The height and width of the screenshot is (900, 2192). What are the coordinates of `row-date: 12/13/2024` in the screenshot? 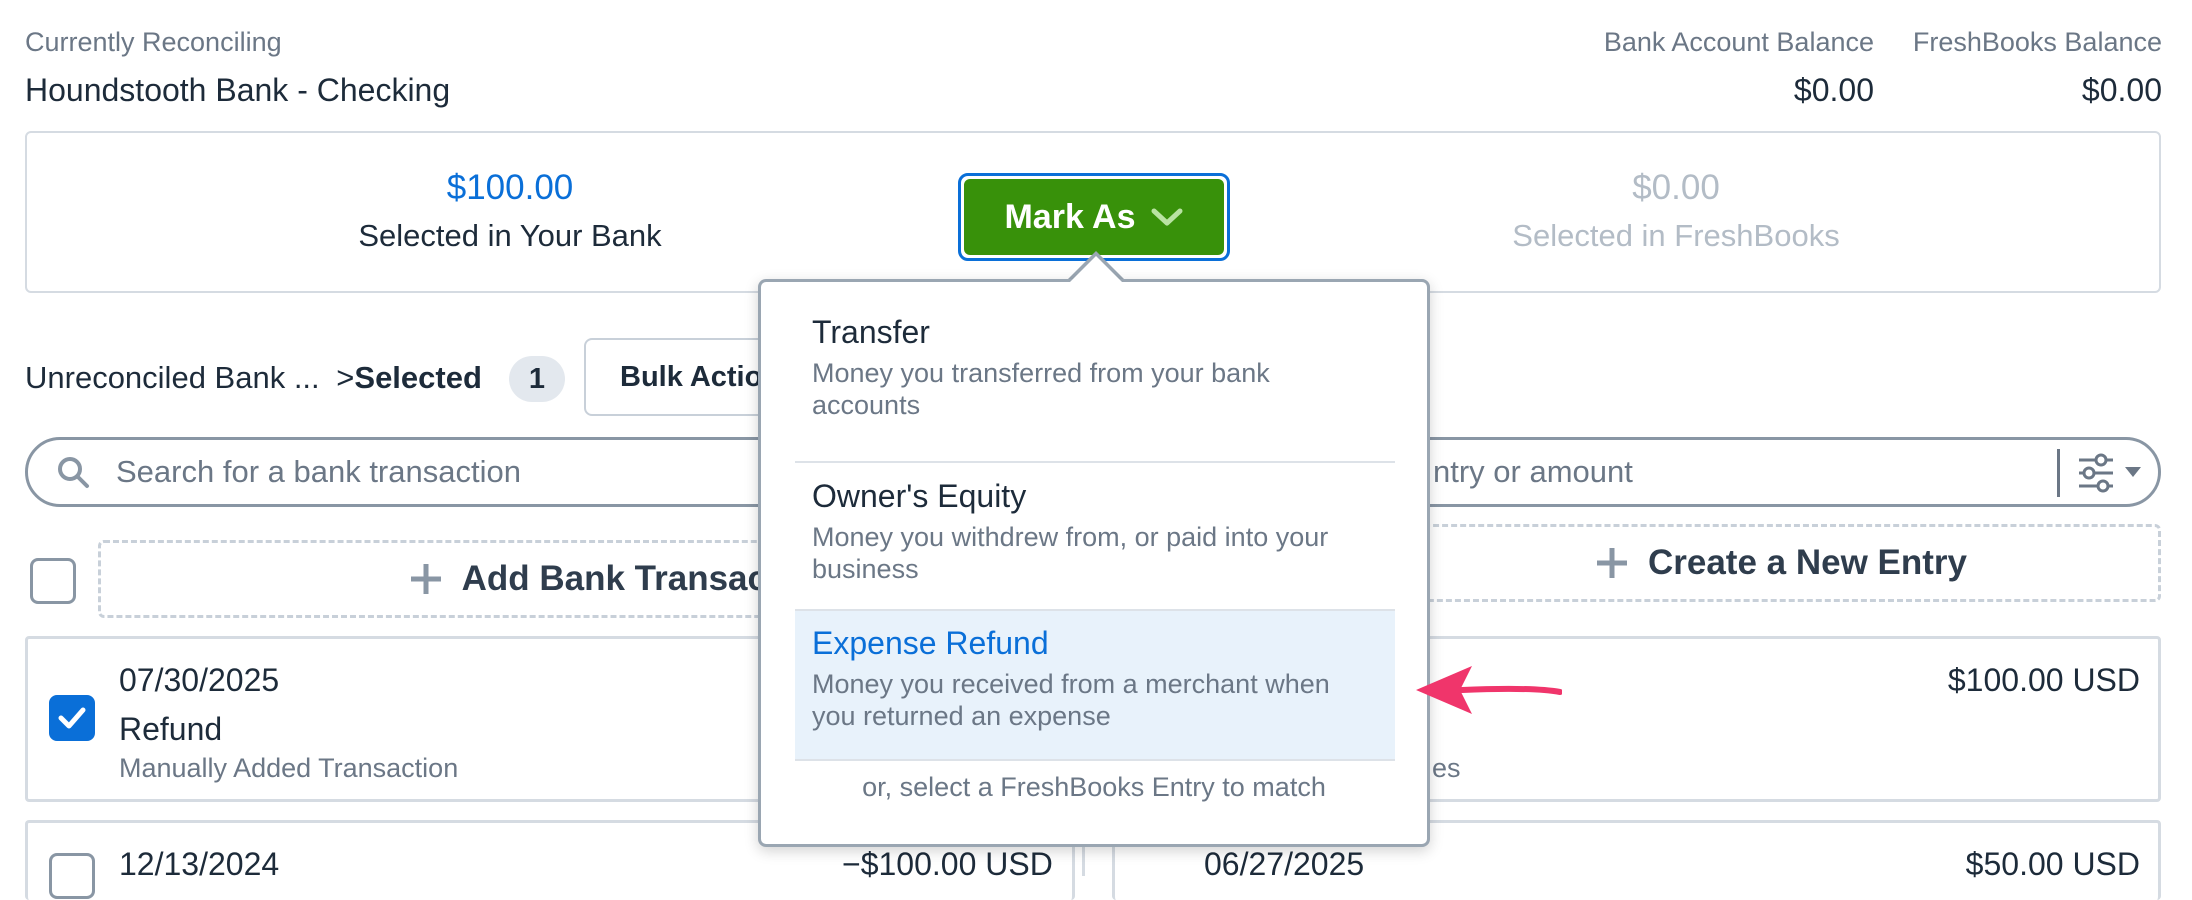 It's located at (199, 864).